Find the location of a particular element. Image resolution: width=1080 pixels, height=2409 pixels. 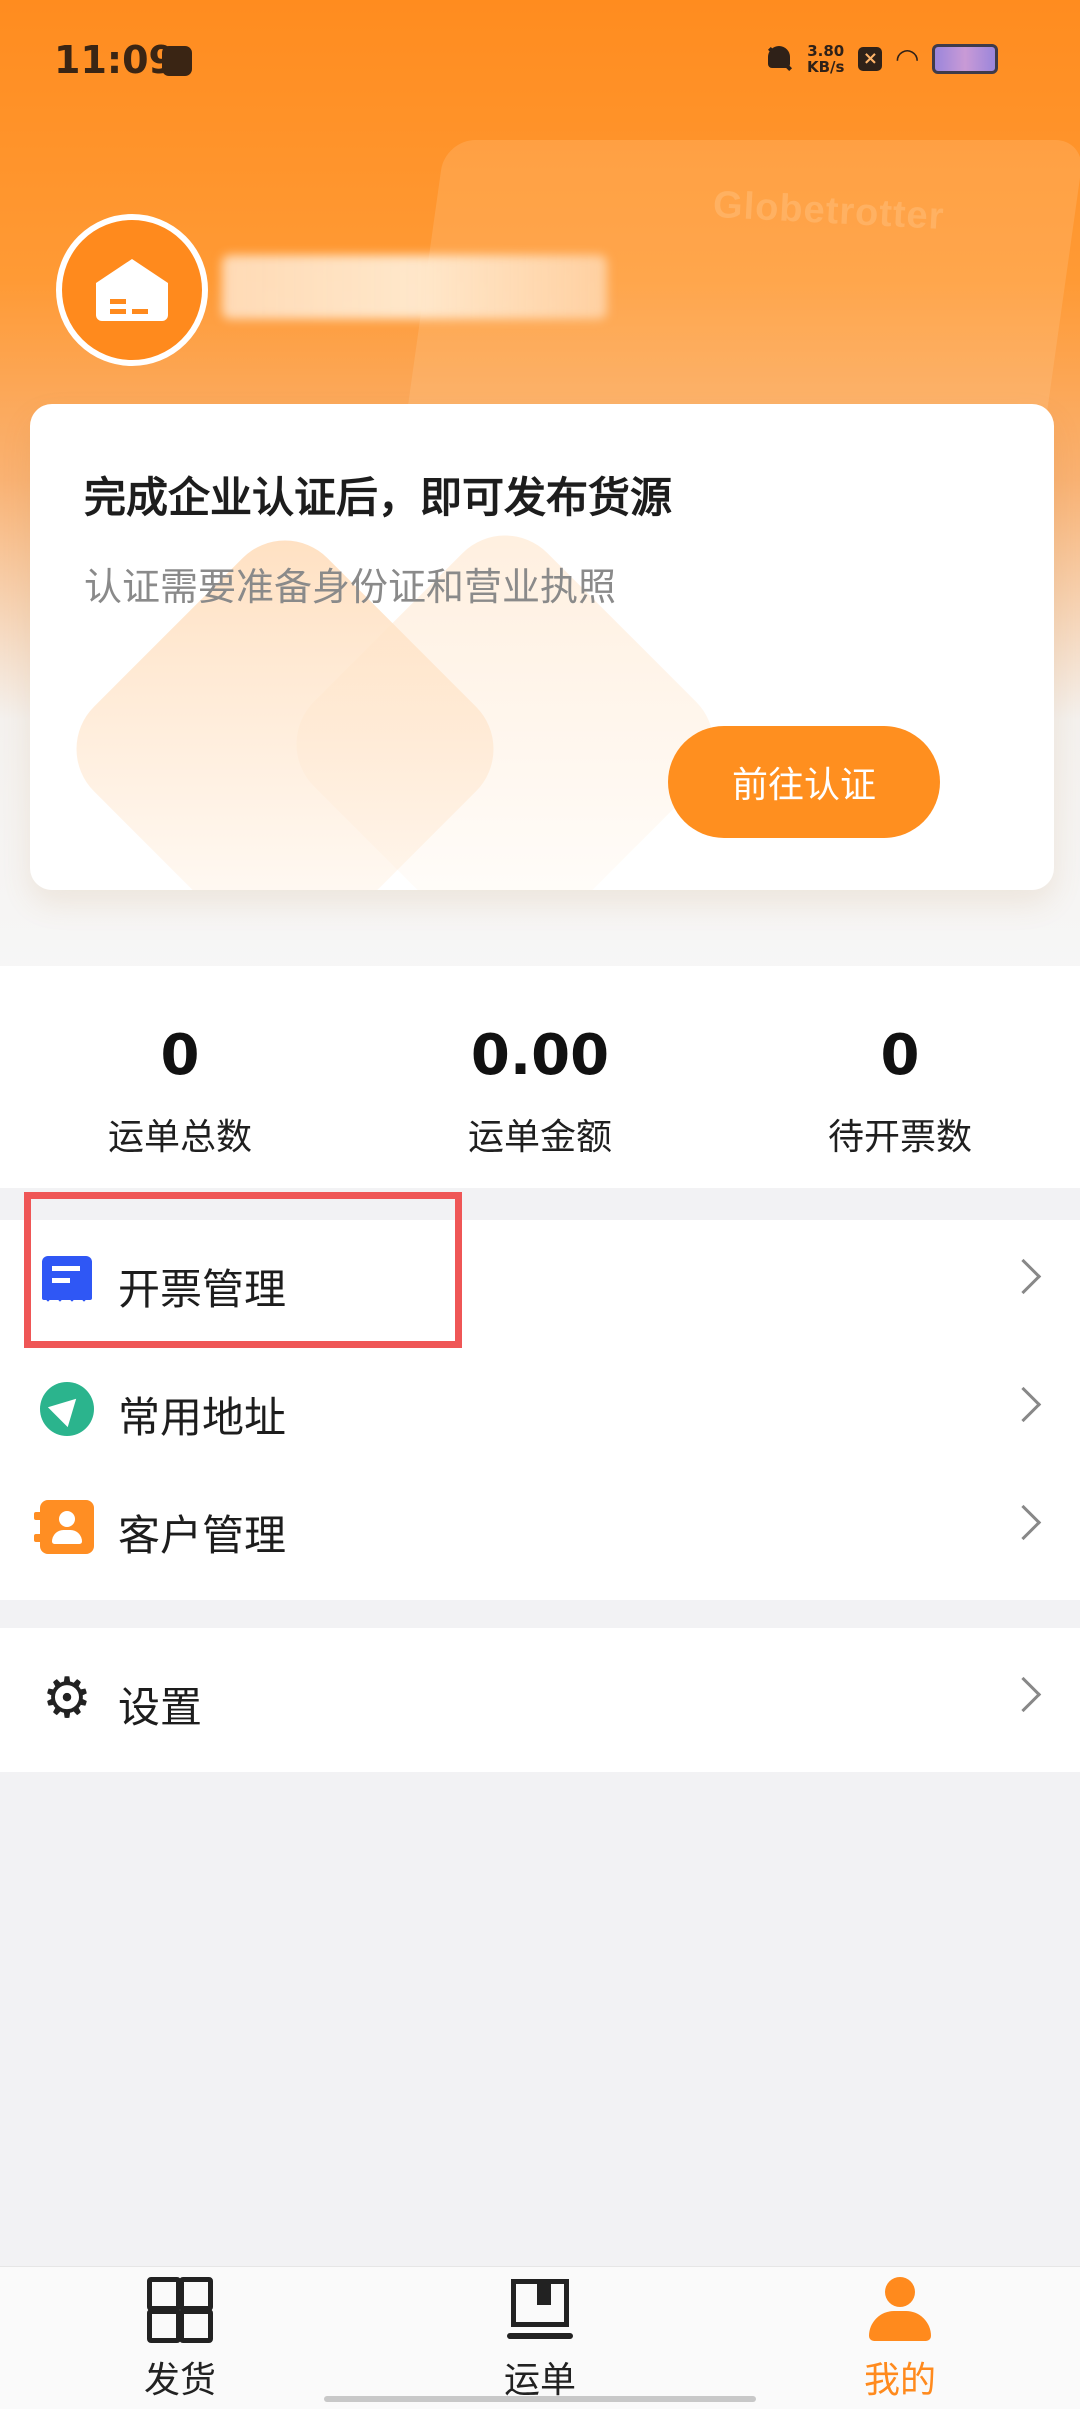

tab-label: 发货 is located at coordinates (179, 2380).